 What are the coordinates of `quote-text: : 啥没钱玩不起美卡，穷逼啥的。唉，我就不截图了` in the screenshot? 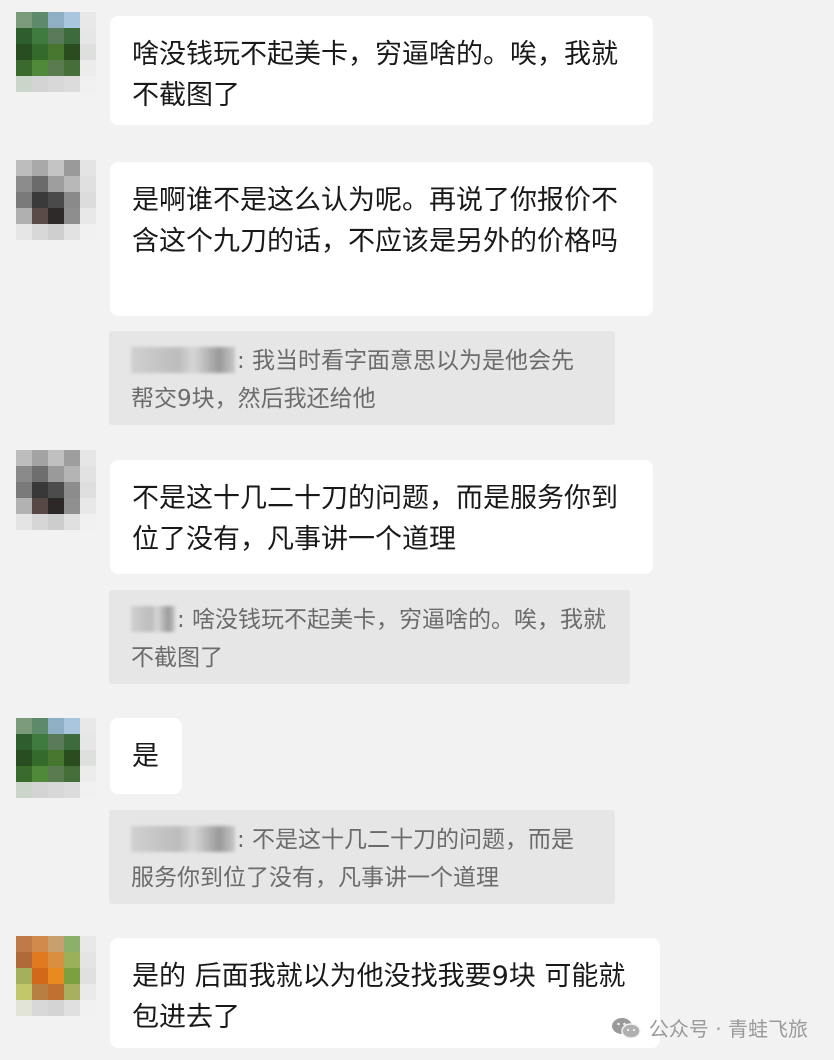 It's located at (369, 639).